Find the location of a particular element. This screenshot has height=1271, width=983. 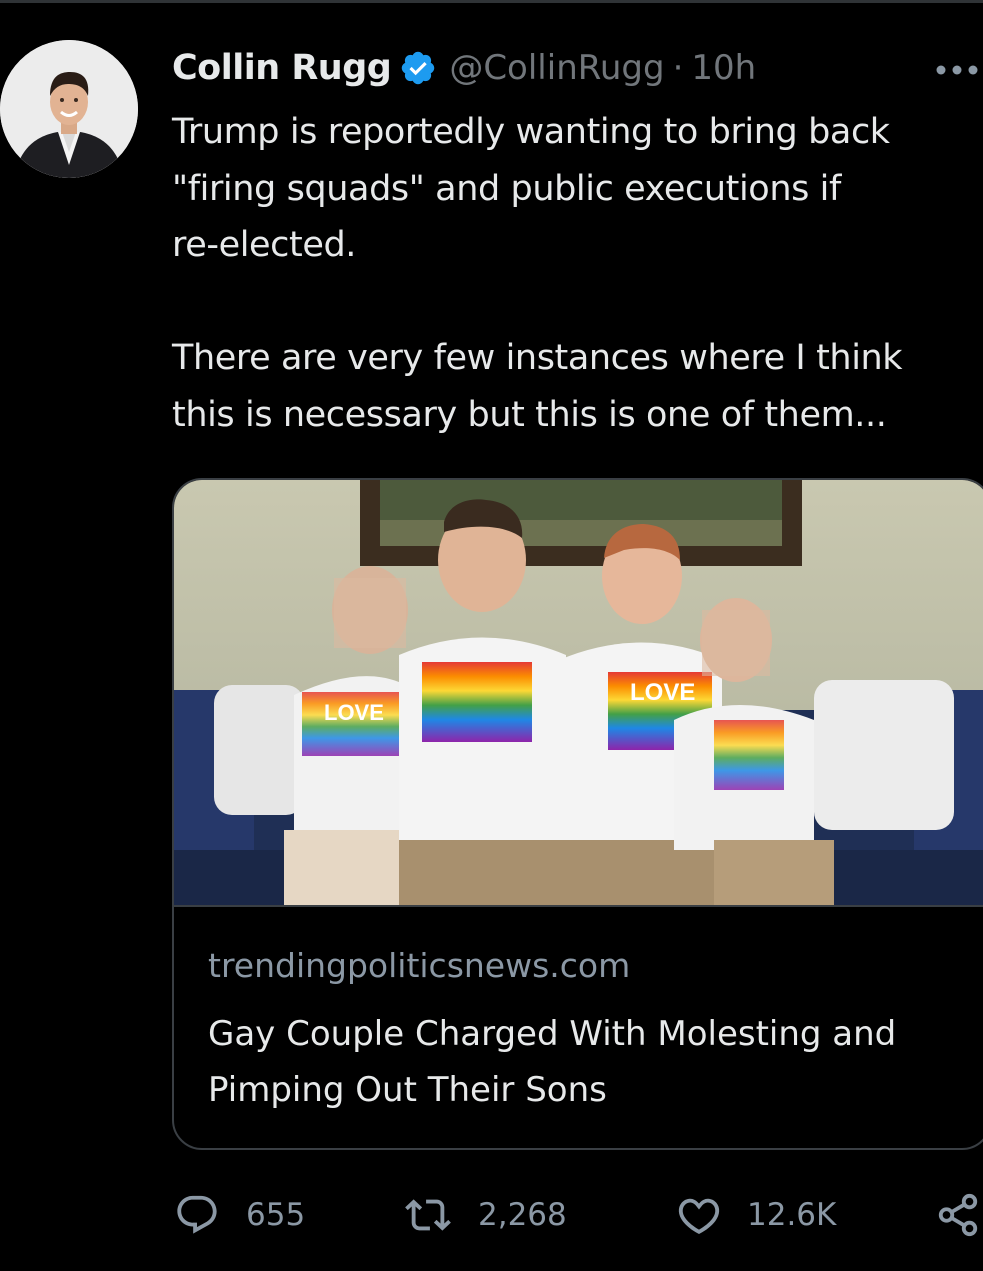

reply-count: 655 is located at coordinates (276, 1215).